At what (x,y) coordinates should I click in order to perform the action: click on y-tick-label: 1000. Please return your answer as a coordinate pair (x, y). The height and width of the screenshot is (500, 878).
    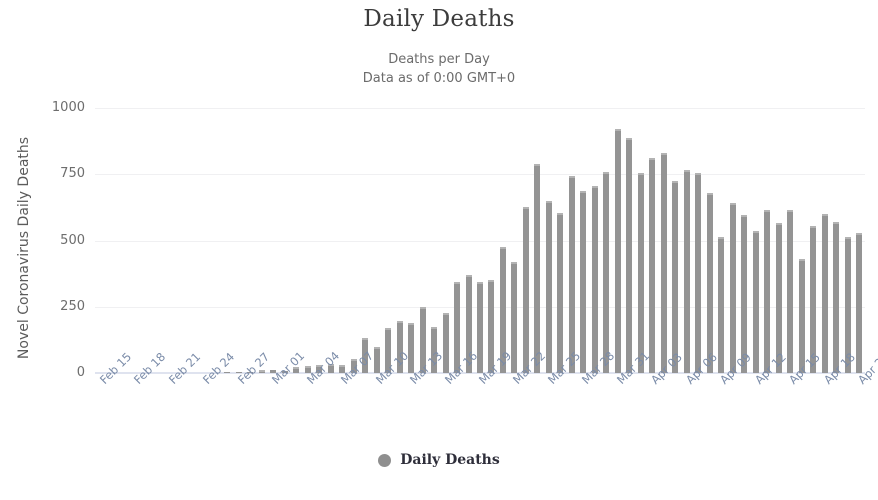
    Looking at the image, I should click on (68, 107).